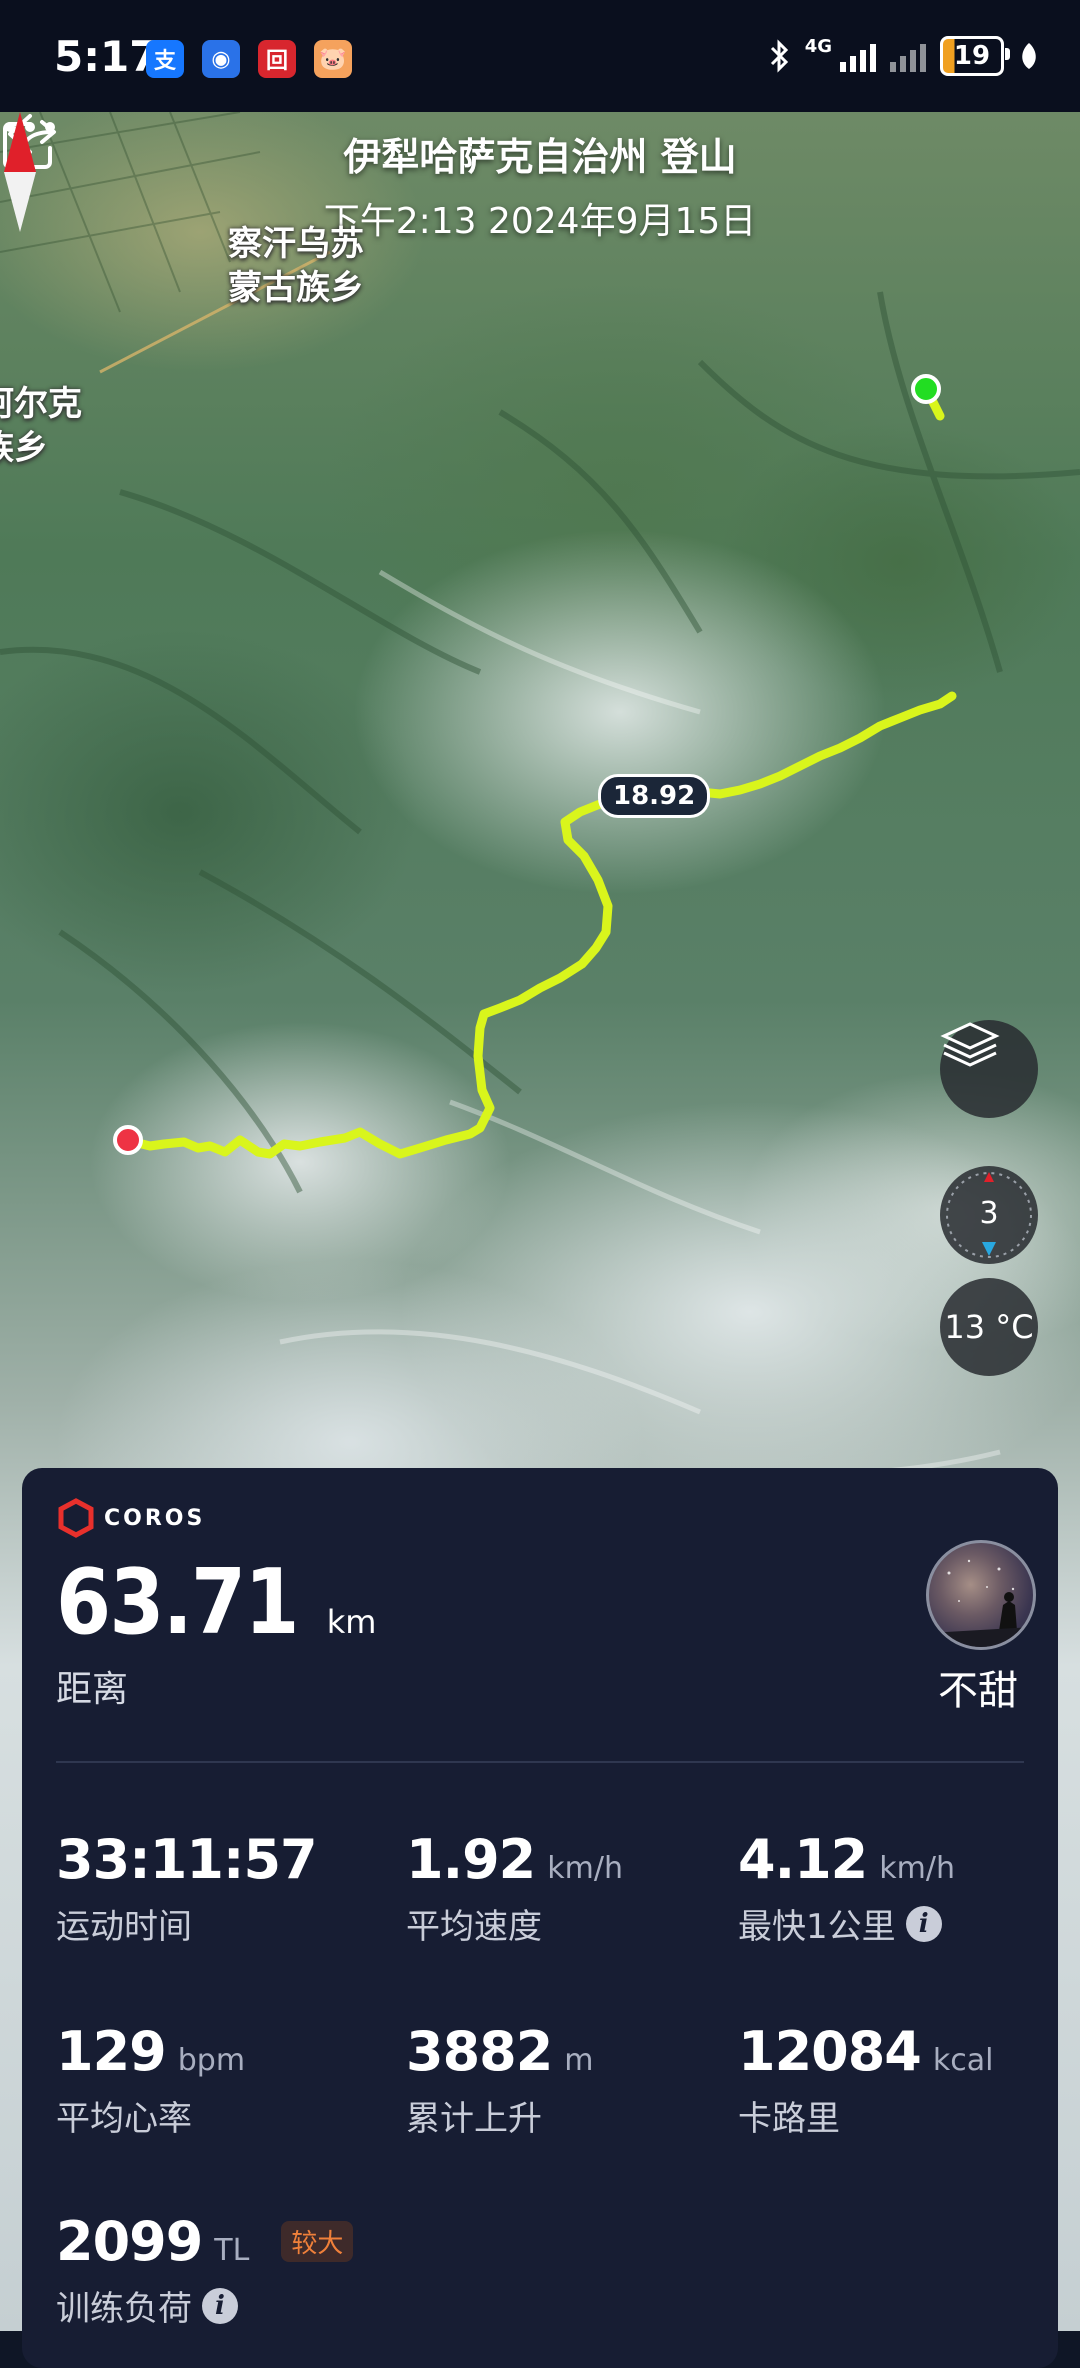 The height and width of the screenshot is (2368, 1080). What do you see at coordinates (779, 56) in the screenshot?
I see `bluetooth-icon` at bounding box center [779, 56].